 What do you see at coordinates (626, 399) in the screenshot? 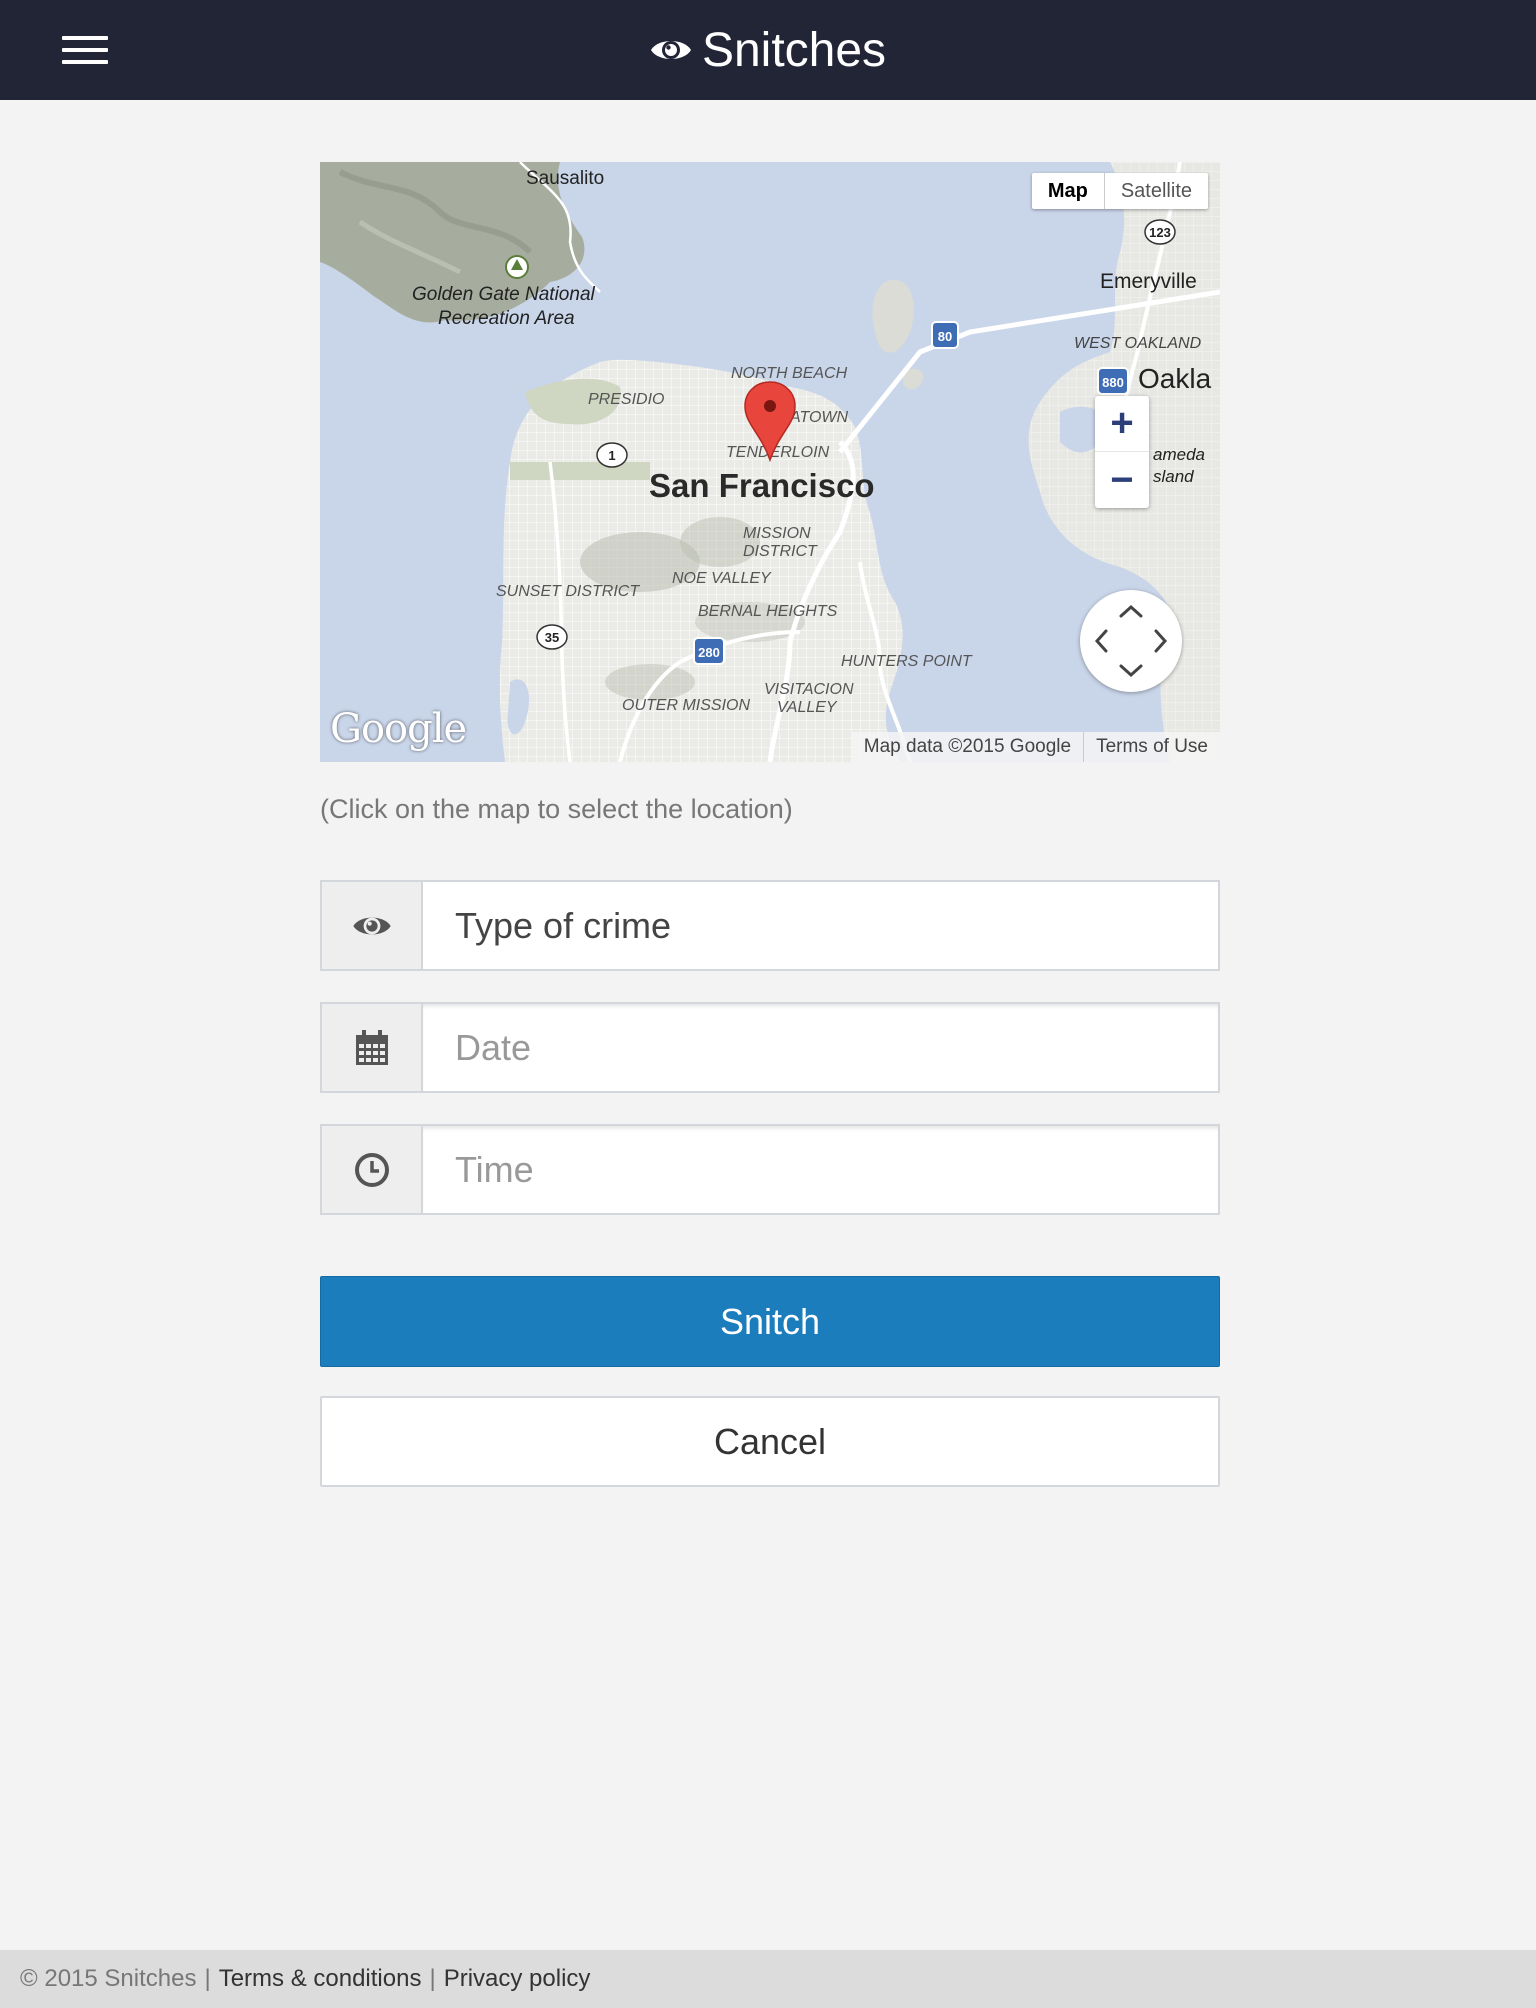
I see `label-presidio: PRESIDIO` at bounding box center [626, 399].